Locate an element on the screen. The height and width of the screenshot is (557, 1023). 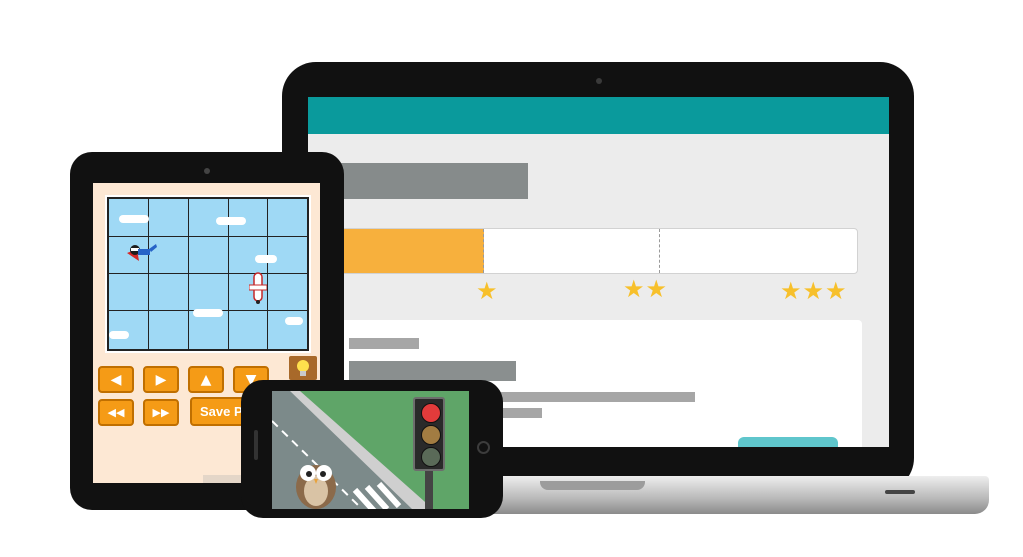
amber-light-icon is located at coordinates (431, 435).